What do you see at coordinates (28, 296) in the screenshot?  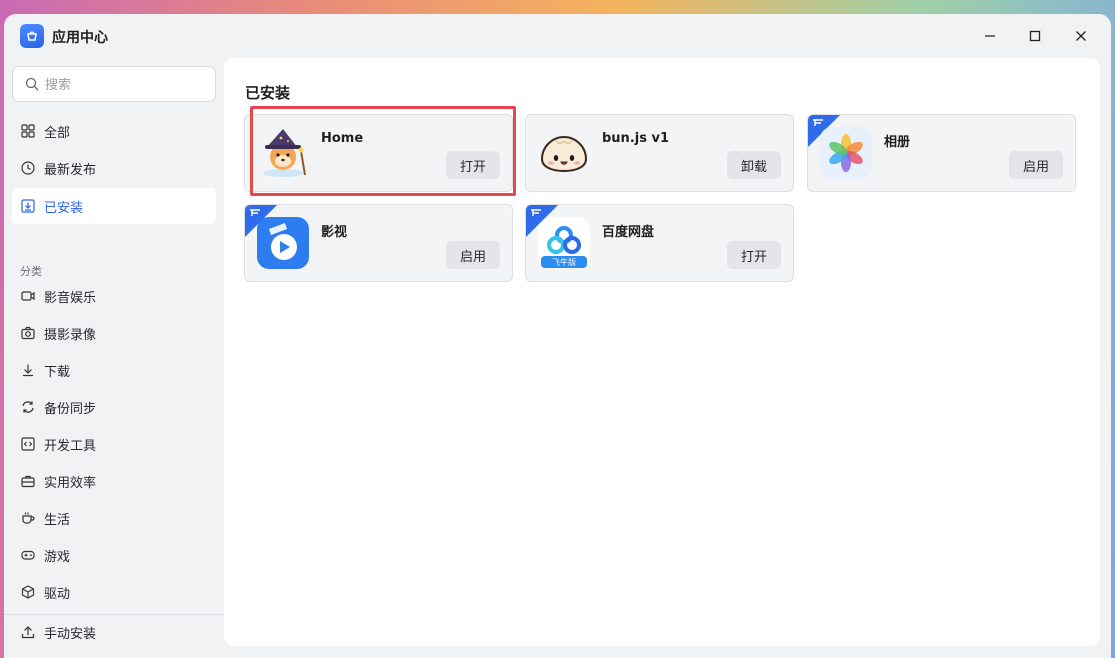 I see `video-icon` at bounding box center [28, 296].